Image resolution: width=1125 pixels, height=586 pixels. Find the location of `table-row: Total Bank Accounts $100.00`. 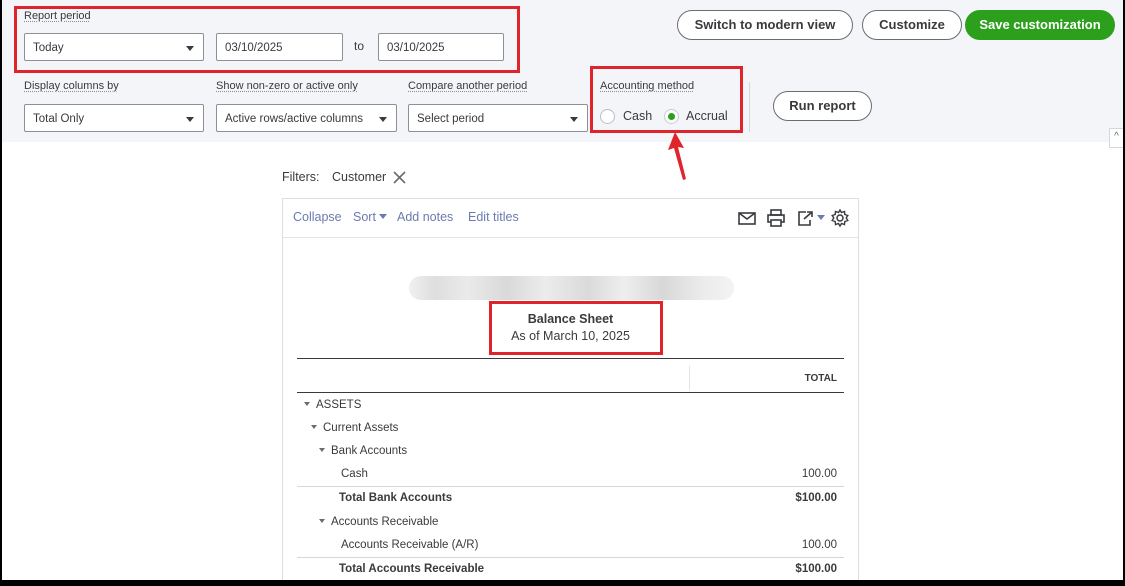

table-row: Total Bank Accounts $100.00 is located at coordinates (570, 497).